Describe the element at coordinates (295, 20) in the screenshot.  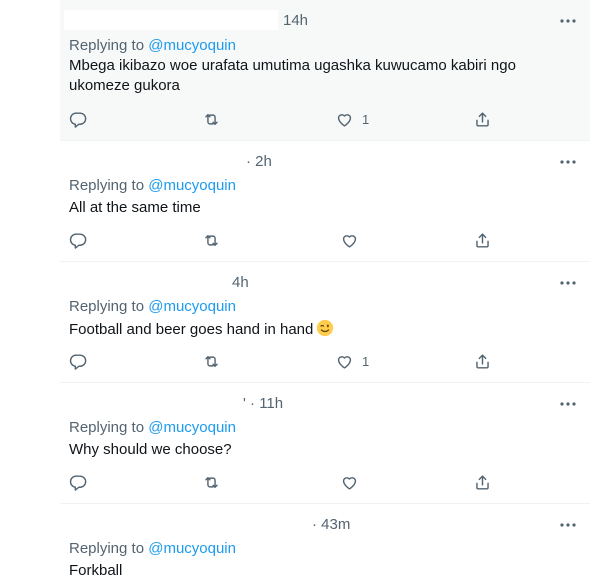
I see `tweet-timestamp: 14h` at that location.